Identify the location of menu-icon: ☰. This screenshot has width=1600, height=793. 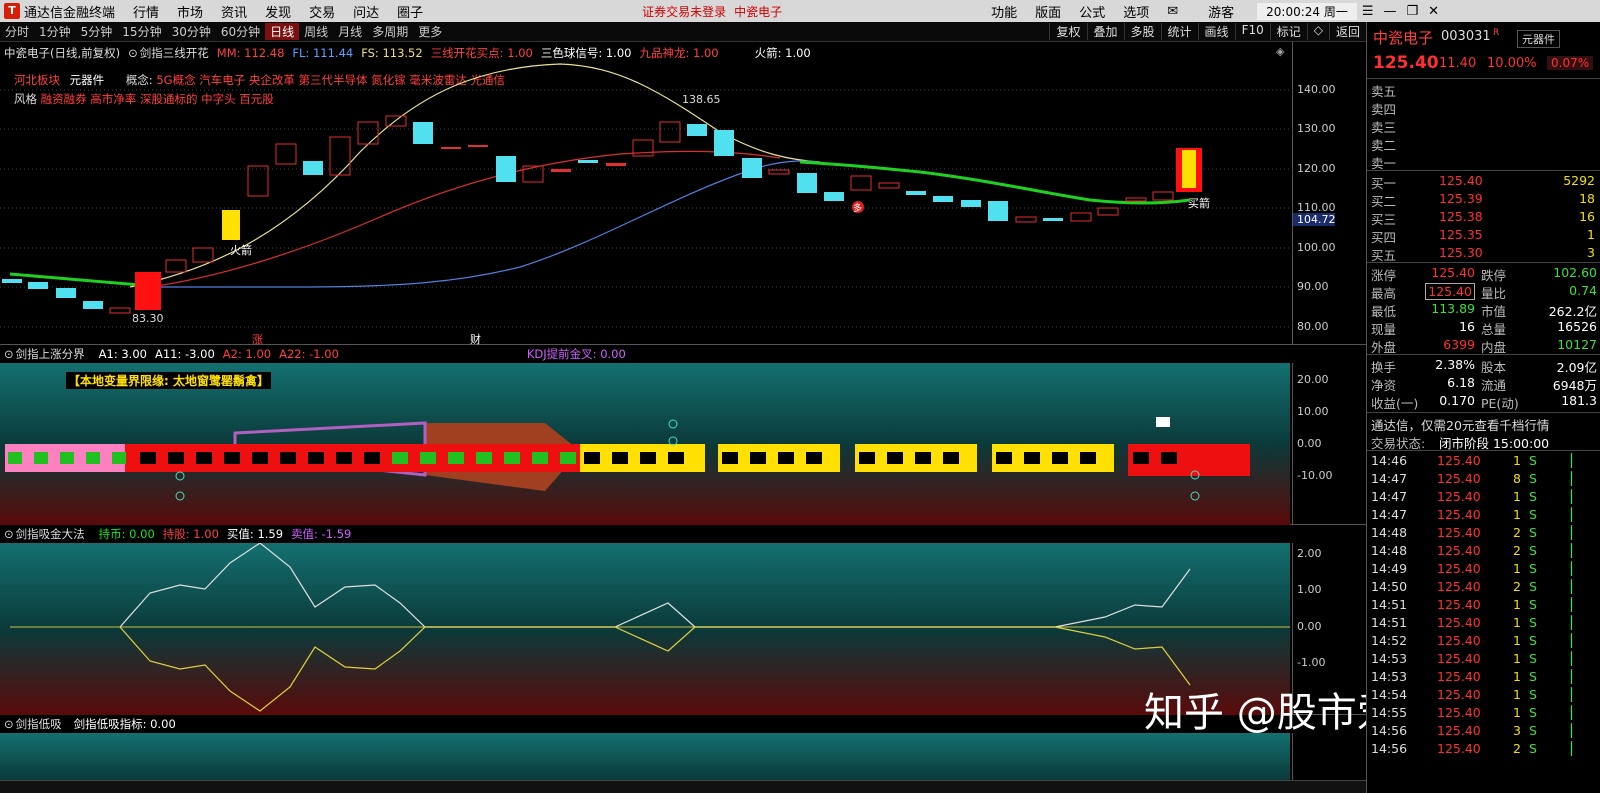
(1368, 11).